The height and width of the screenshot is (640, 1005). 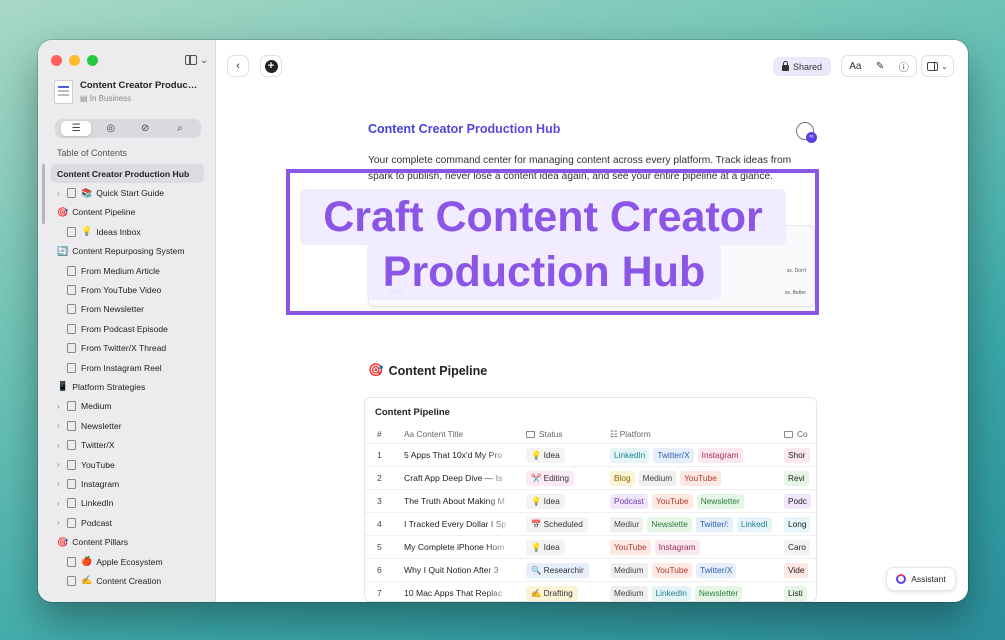 I want to click on toc-item: › YouTube, so click(x=127, y=464).